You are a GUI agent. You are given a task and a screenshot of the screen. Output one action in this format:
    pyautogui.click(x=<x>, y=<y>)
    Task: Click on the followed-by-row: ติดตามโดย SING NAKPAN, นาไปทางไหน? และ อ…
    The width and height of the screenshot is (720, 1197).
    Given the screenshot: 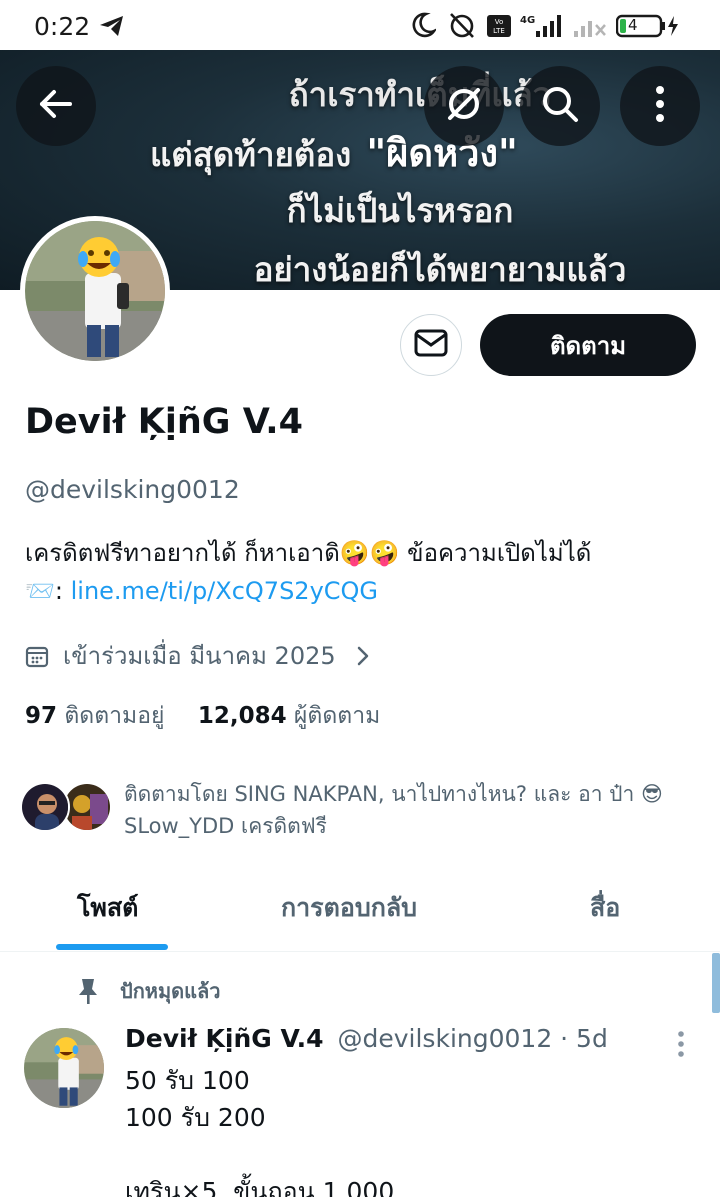 What is the action you would take?
    pyautogui.click(x=365, y=811)
    